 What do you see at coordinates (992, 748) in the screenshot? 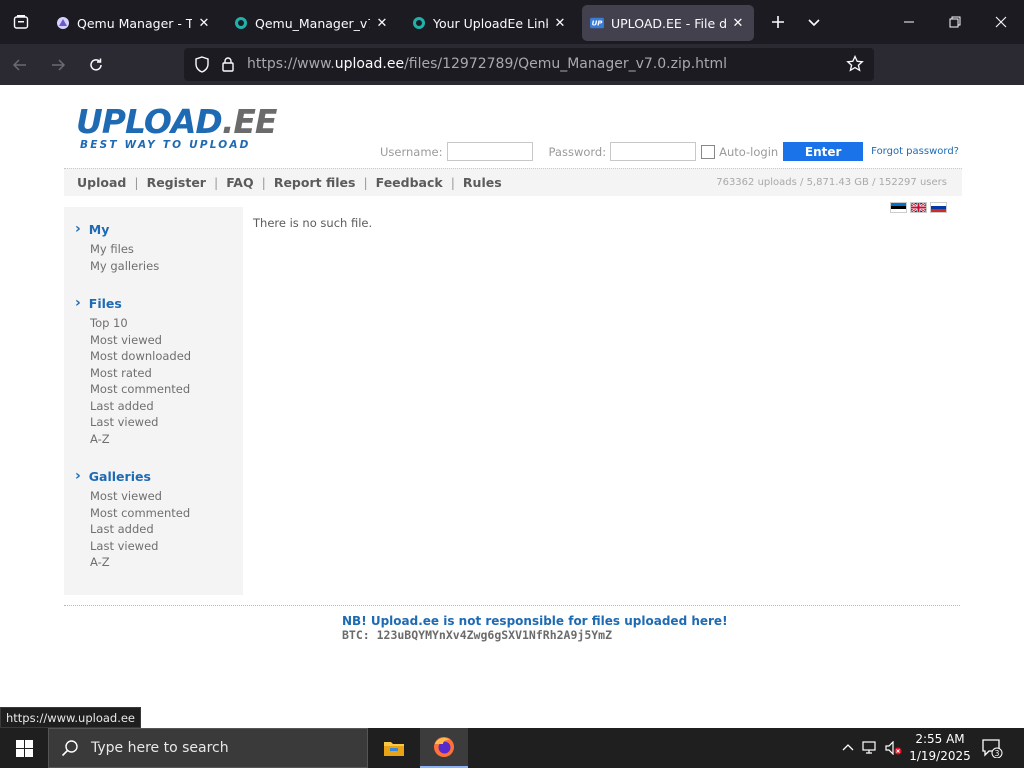
I see `notifications-icon: 3` at bounding box center [992, 748].